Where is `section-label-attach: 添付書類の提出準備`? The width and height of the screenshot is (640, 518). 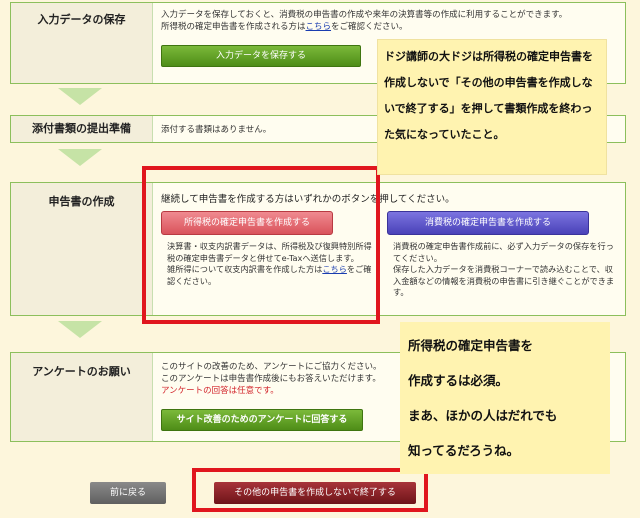
section-label-attach: 添付書類の提出準備 is located at coordinates (82, 129).